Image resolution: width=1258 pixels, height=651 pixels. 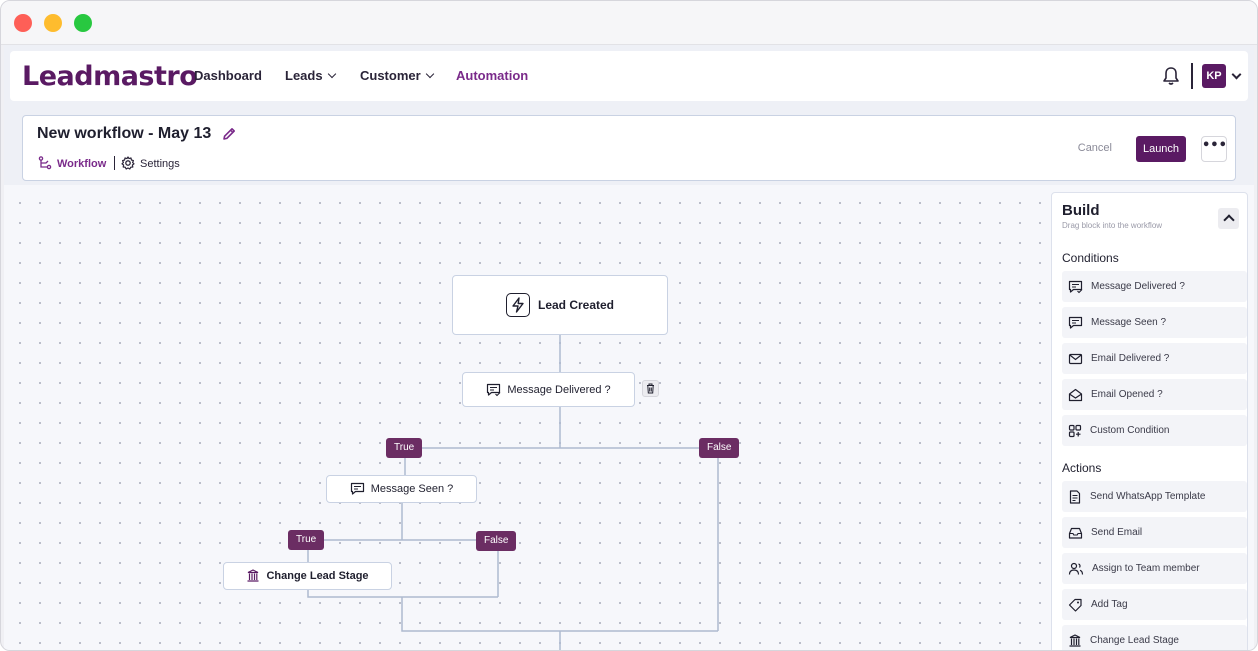 What do you see at coordinates (114, 163) in the screenshot?
I see `tab-divider` at bounding box center [114, 163].